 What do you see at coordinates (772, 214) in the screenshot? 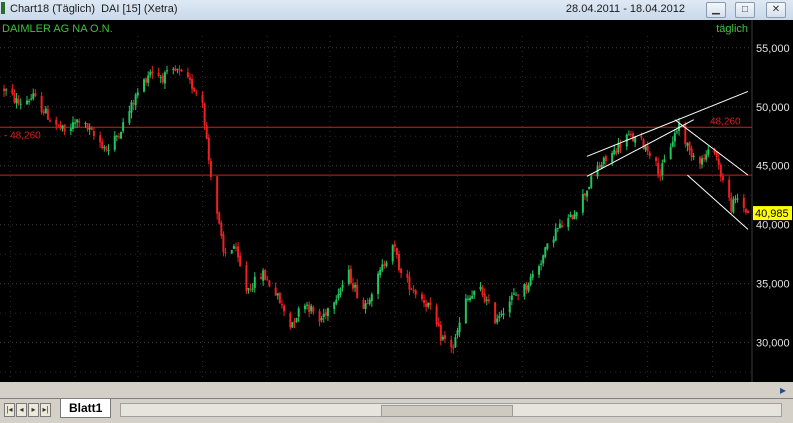
I see `current-price-label: 40,985` at bounding box center [772, 214].